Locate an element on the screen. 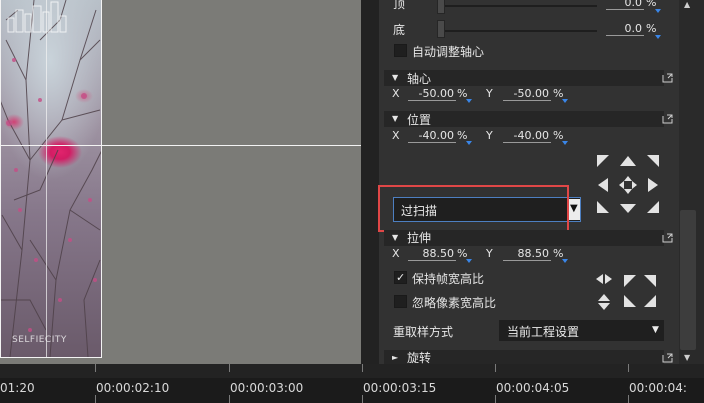  align-bottom-left-icon is located at coordinates (603, 207).